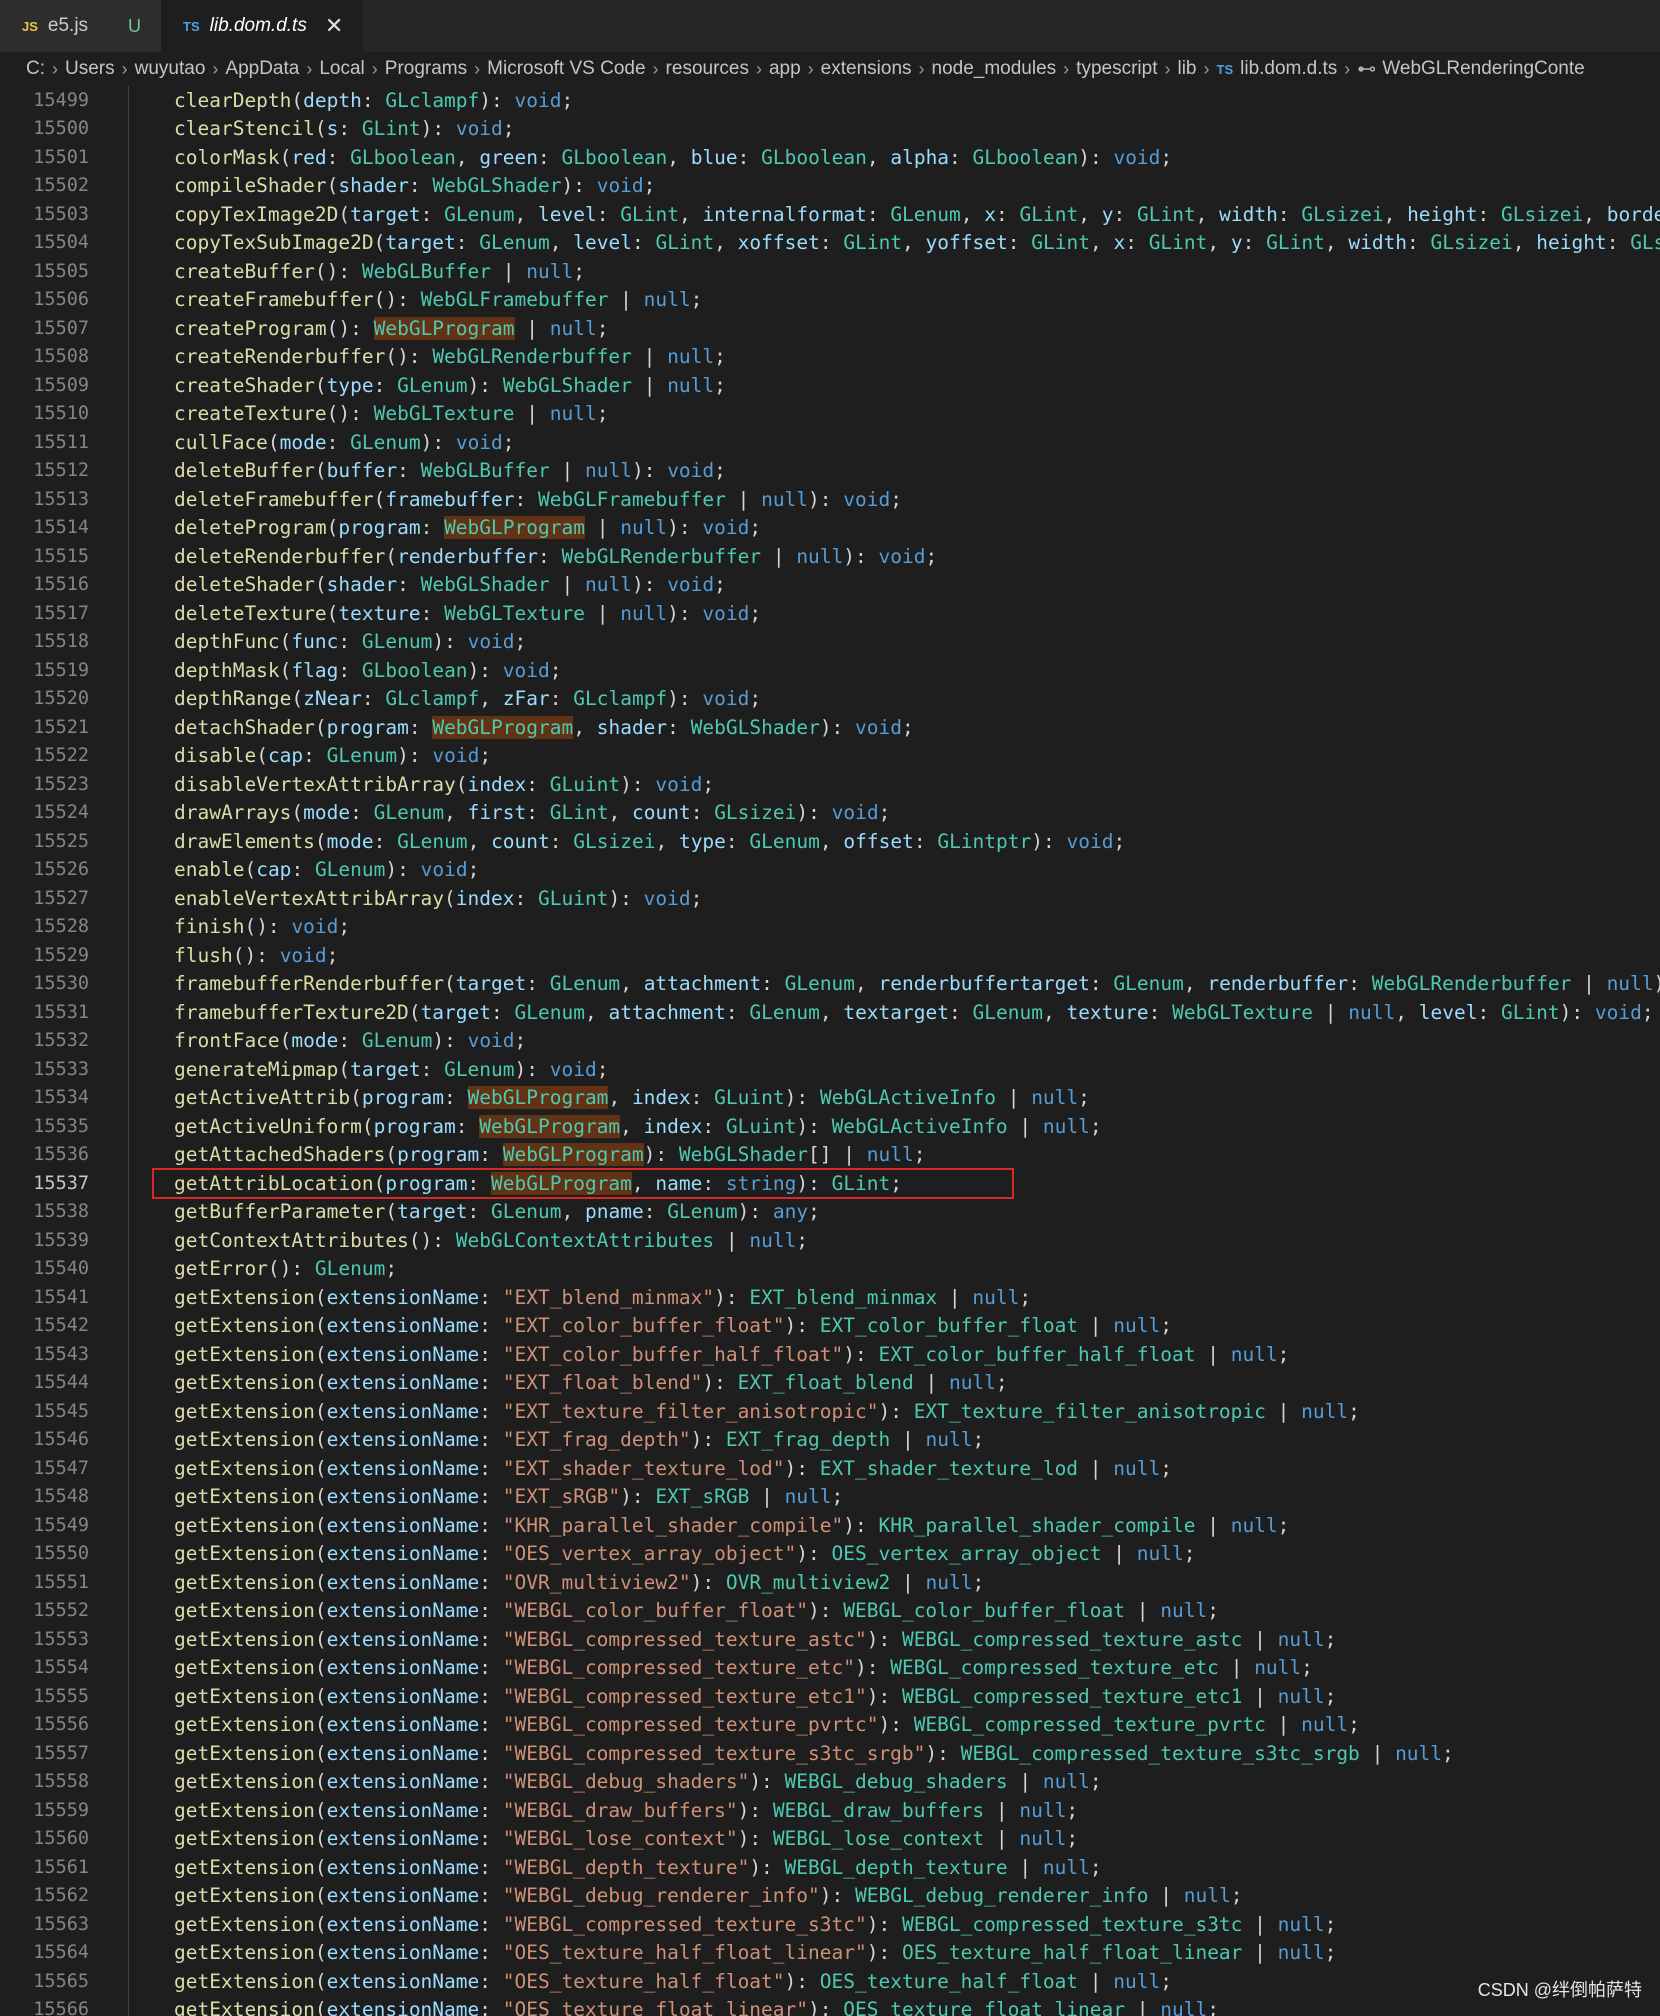 This screenshot has width=1660, height=2016. What do you see at coordinates (707, 69) in the screenshot?
I see `breadcrumb-item: resources` at bounding box center [707, 69].